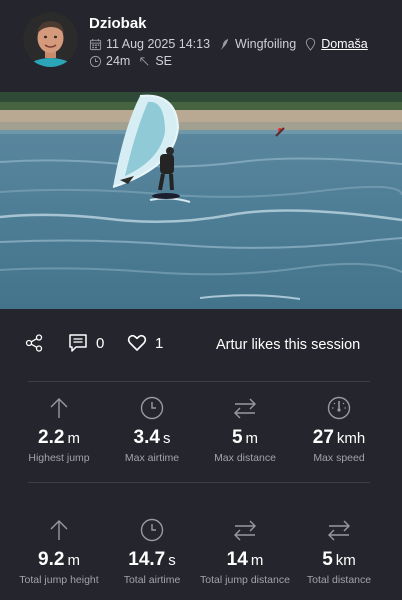  I want to click on comments-button: 0, so click(86, 343).